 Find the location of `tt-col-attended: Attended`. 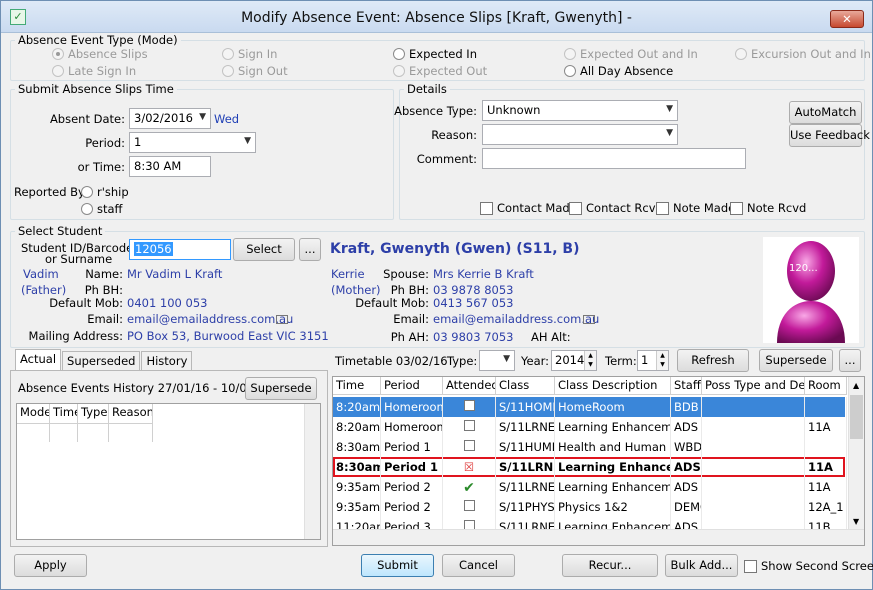

tt-col-attended: Attended is located at coordinates (469, 386).